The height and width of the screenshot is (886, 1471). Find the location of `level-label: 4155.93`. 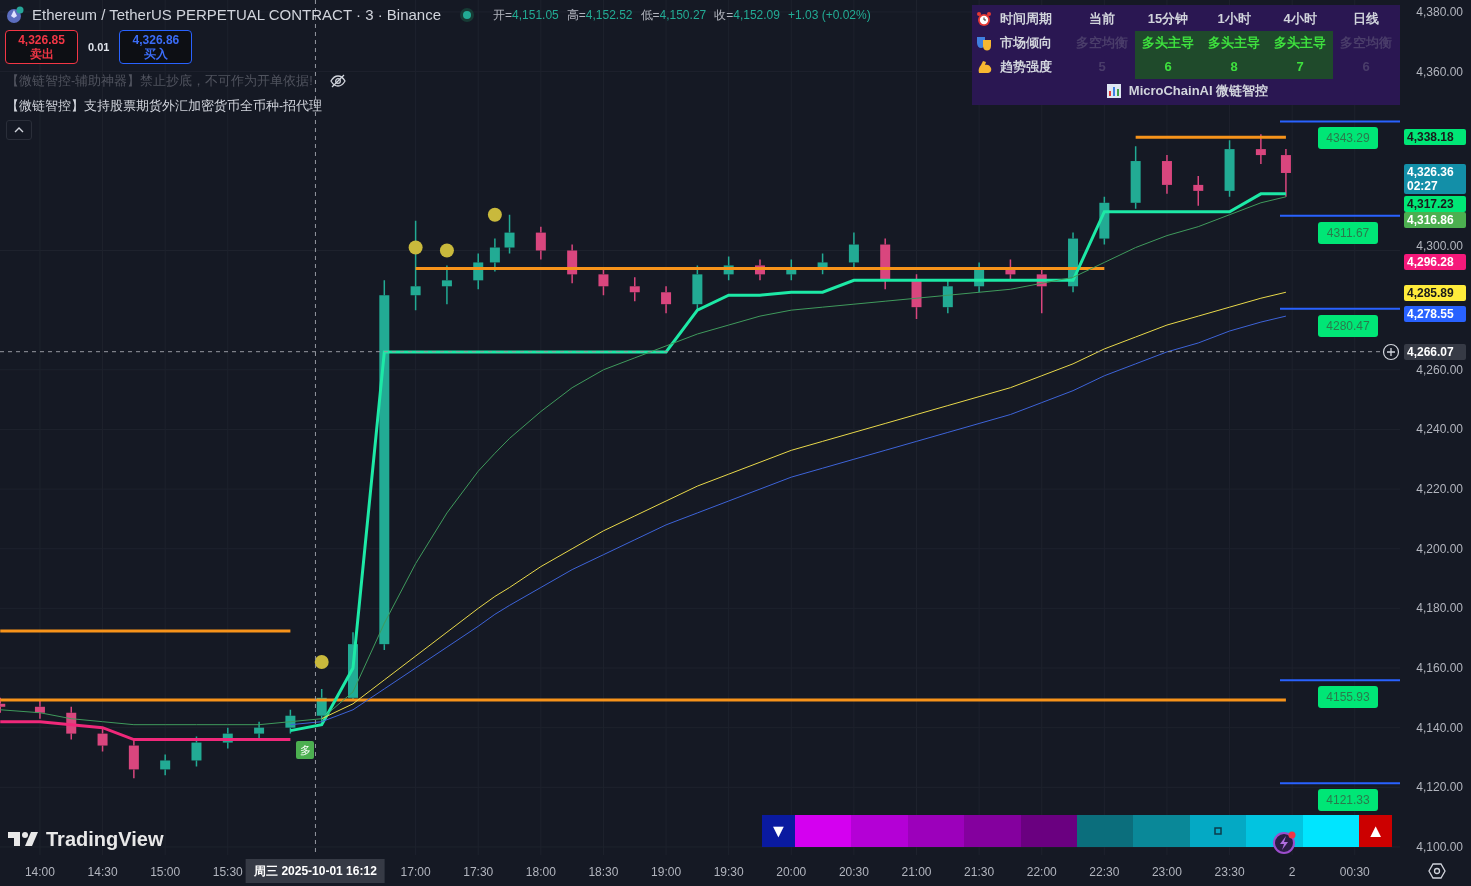

level-label: 4155.93 is located at coordinates (1348, 697).